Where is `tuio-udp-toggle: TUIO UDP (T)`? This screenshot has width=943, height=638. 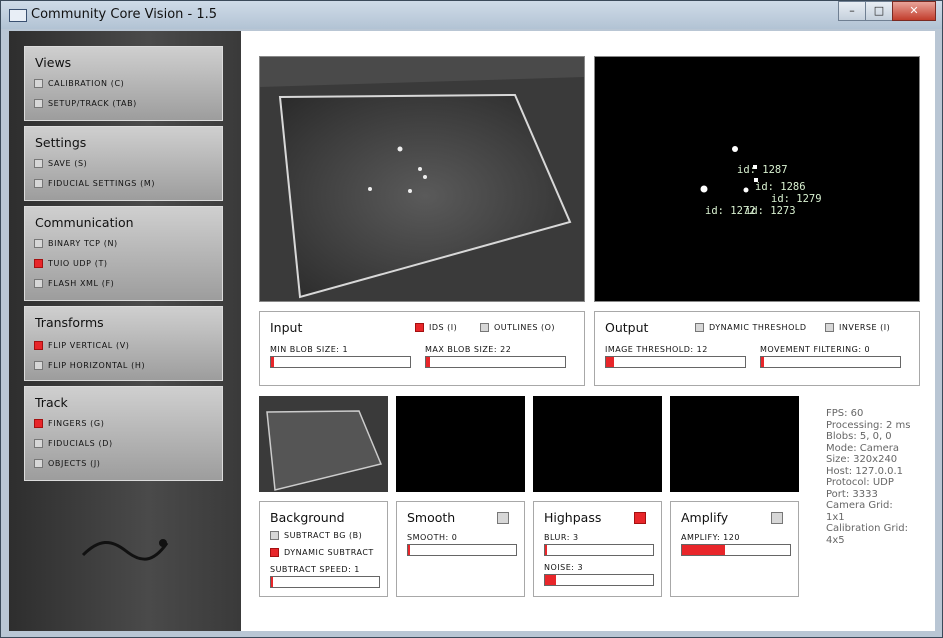 tuio-udp-toggle: TUIO UDP (T) is located at coordinates (71, 263).